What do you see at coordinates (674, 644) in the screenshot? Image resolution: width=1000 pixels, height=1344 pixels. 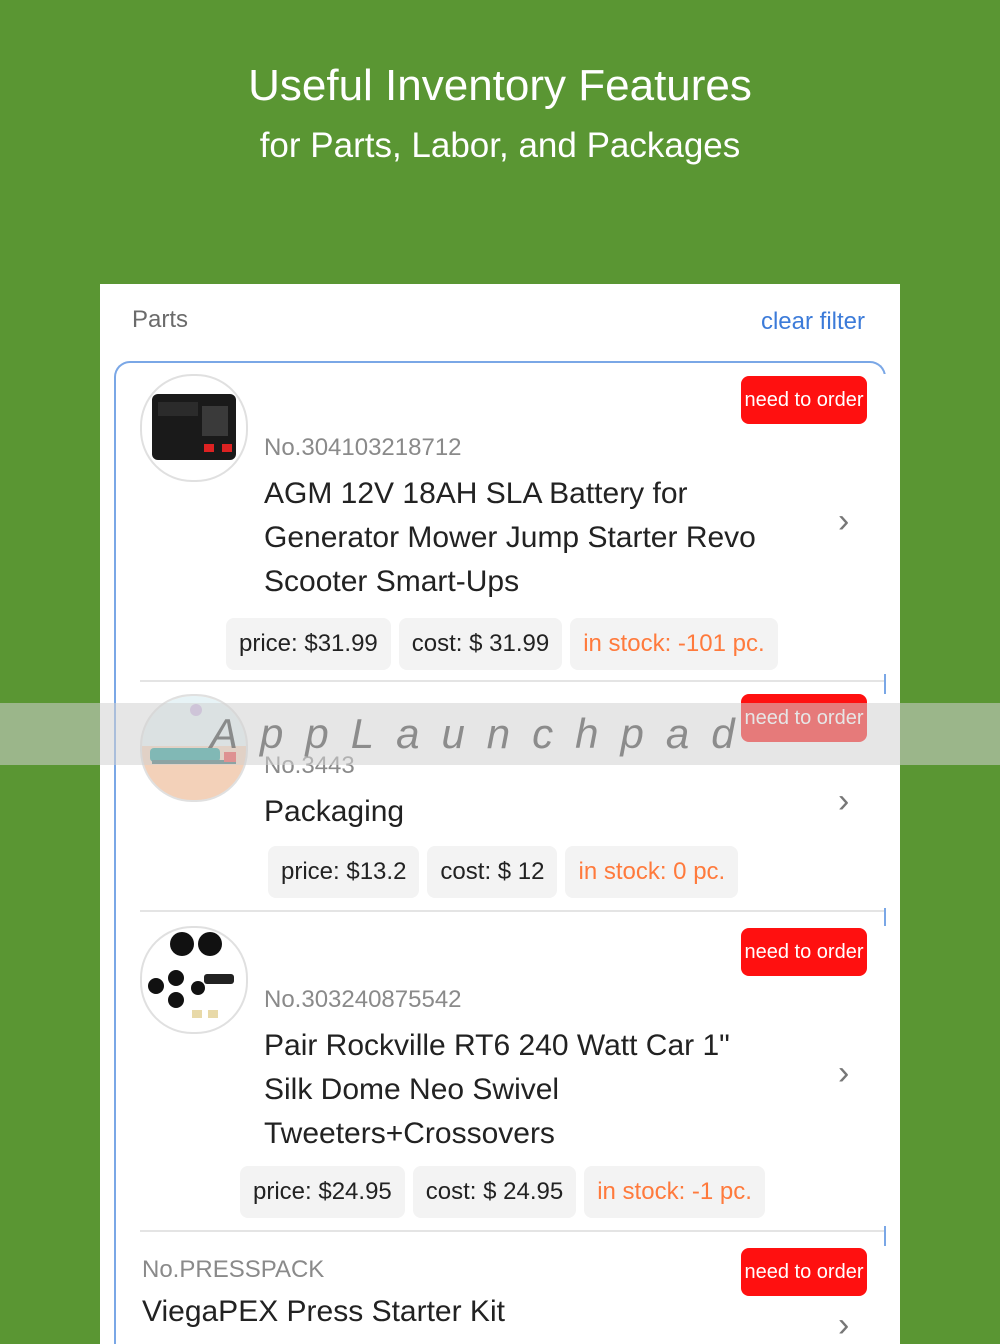 I see `stock-chip: in stock: -101 pc.` at bounding box center [674, 644].